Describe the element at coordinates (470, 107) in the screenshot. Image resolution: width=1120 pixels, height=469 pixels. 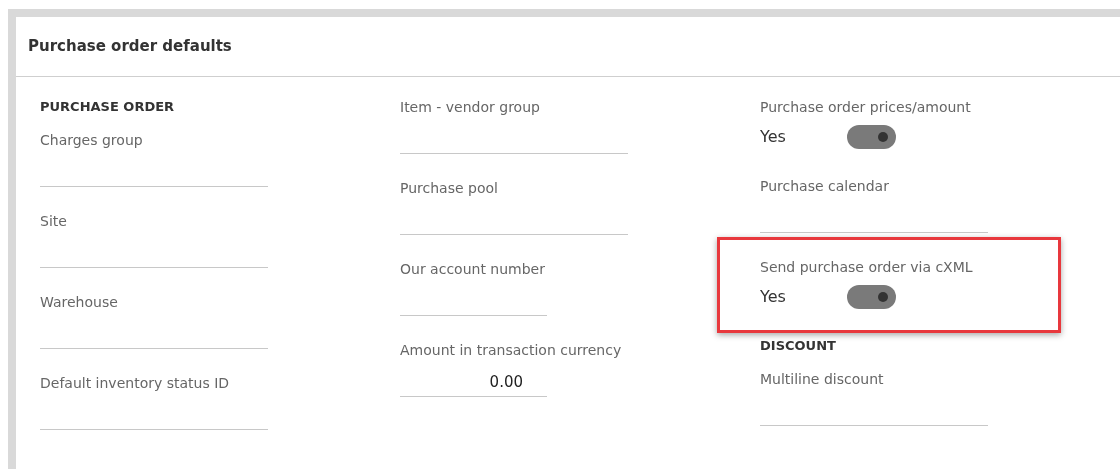
I see `field-label: Item - vendor group` at that location.